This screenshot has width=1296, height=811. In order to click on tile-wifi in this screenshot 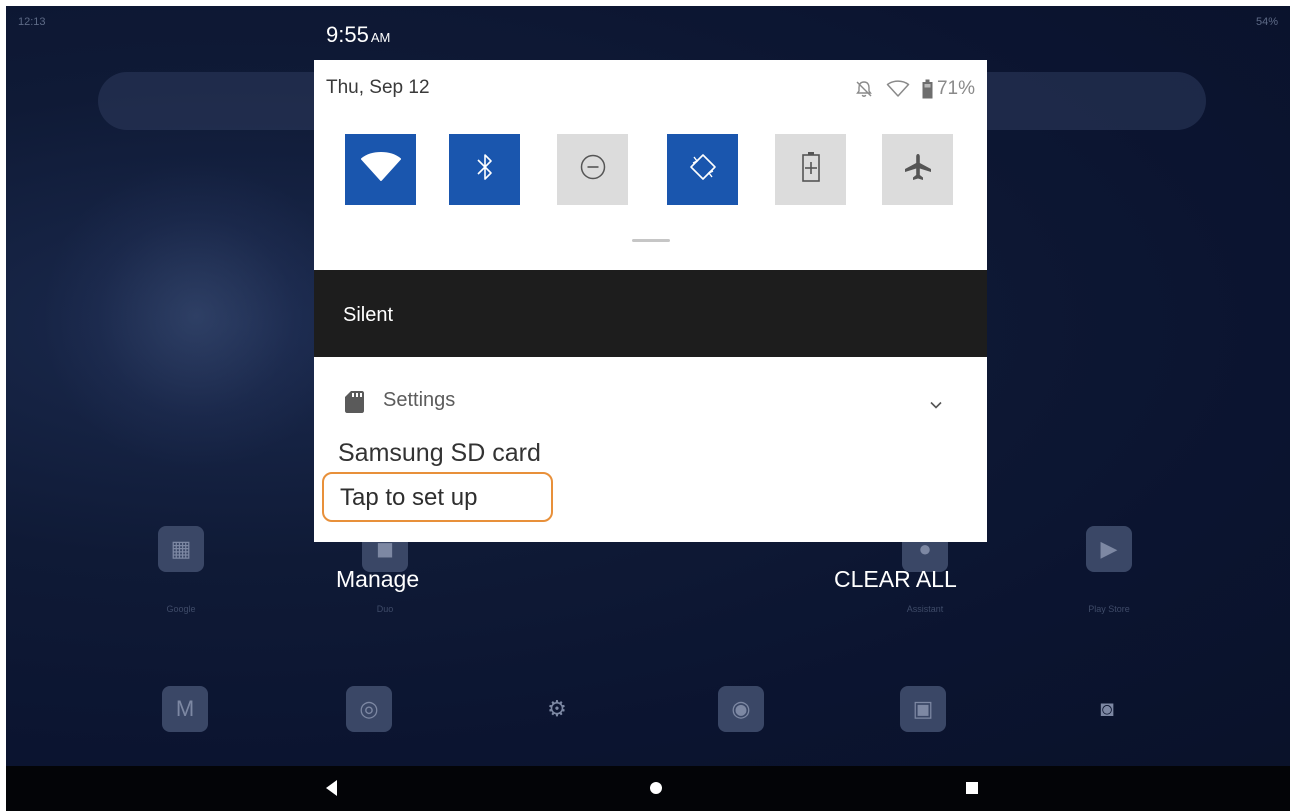, I will do `click(380, 169)`.